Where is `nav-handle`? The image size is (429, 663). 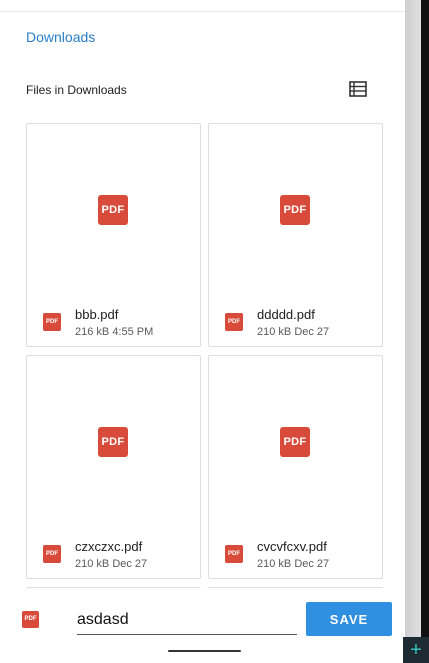 nav-handle is located at coordinates (204, 651).